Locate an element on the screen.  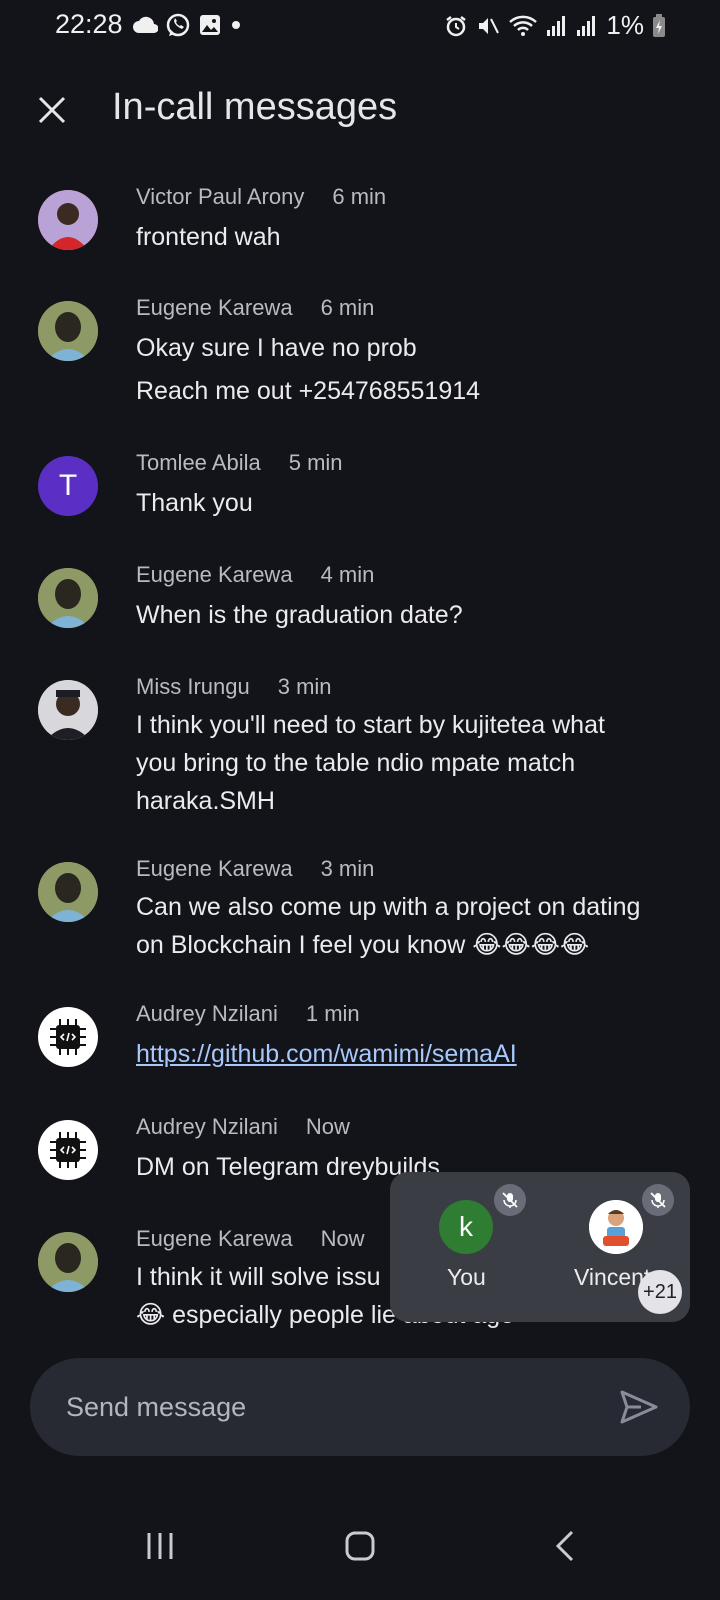
recents-icon is located at coordinates (160, 1546).